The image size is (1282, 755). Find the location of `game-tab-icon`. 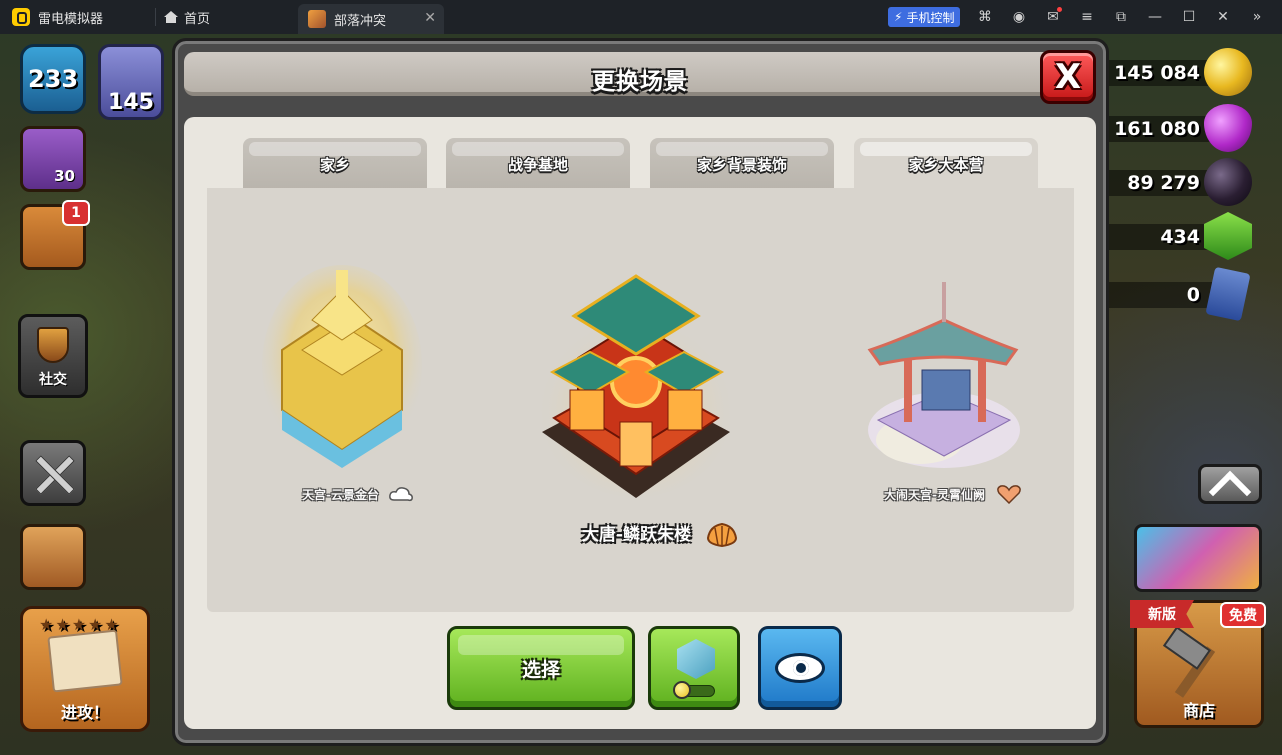

game-tab-icon is located at coordinates (317, 19).